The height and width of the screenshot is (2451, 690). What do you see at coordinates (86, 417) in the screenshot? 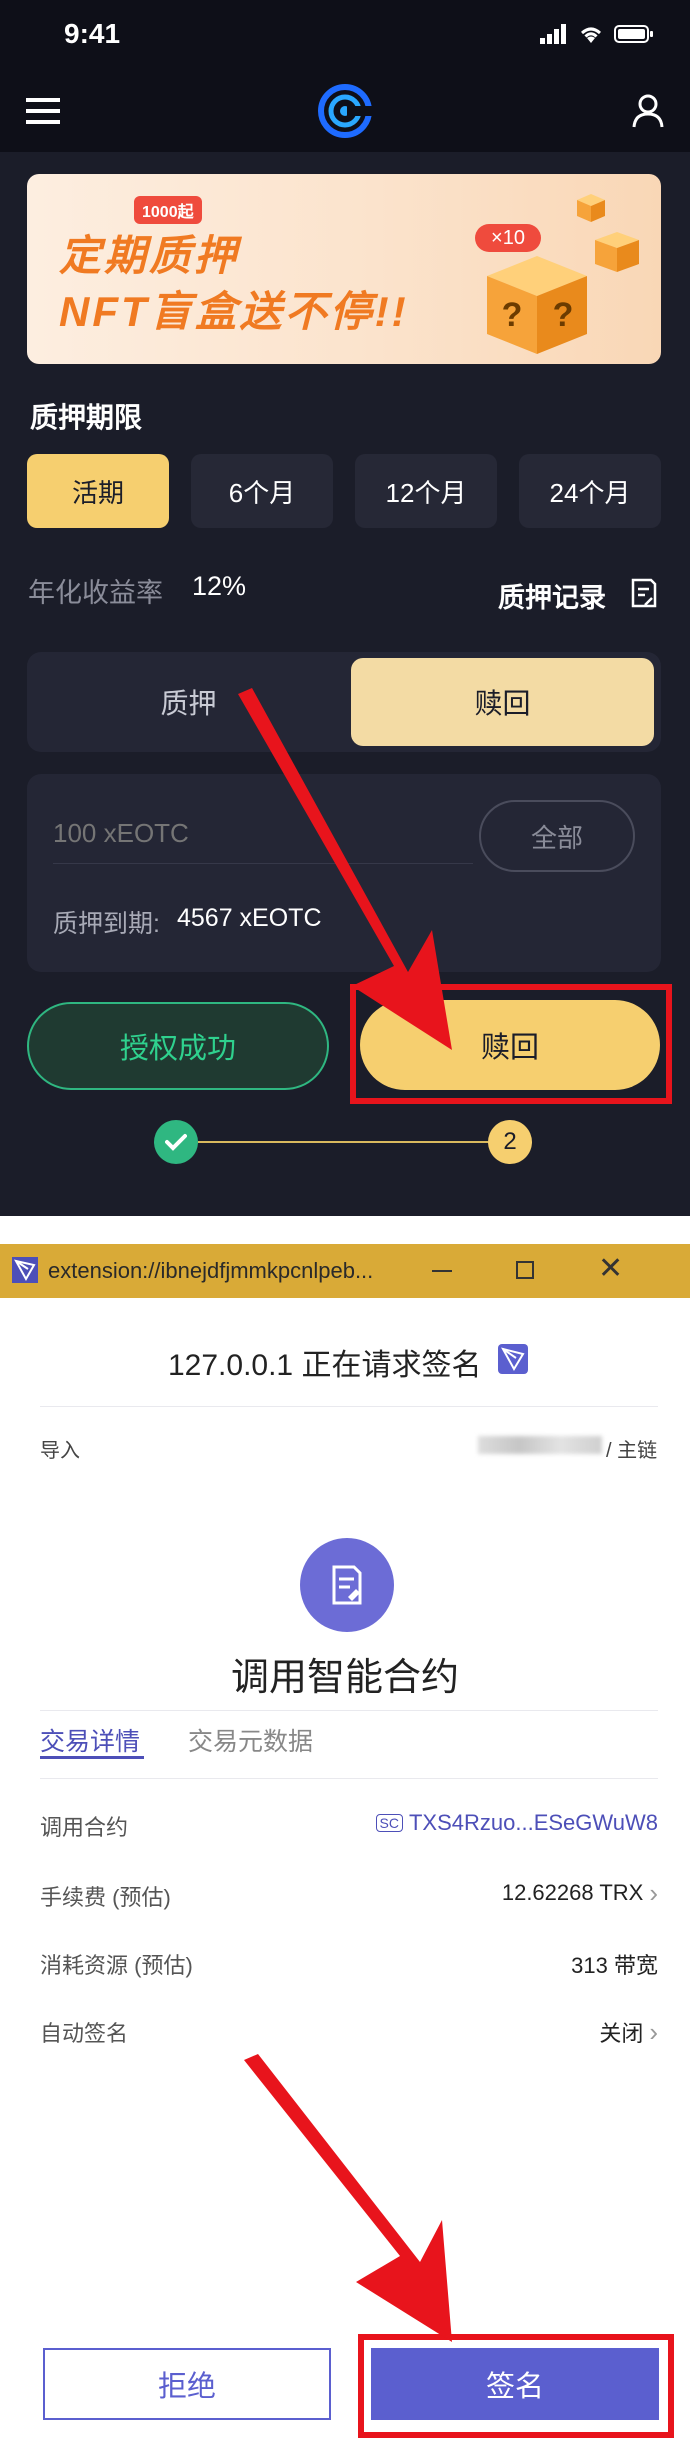
I see `stake-period-title: 质押期限` at bounding box center [86, 417].